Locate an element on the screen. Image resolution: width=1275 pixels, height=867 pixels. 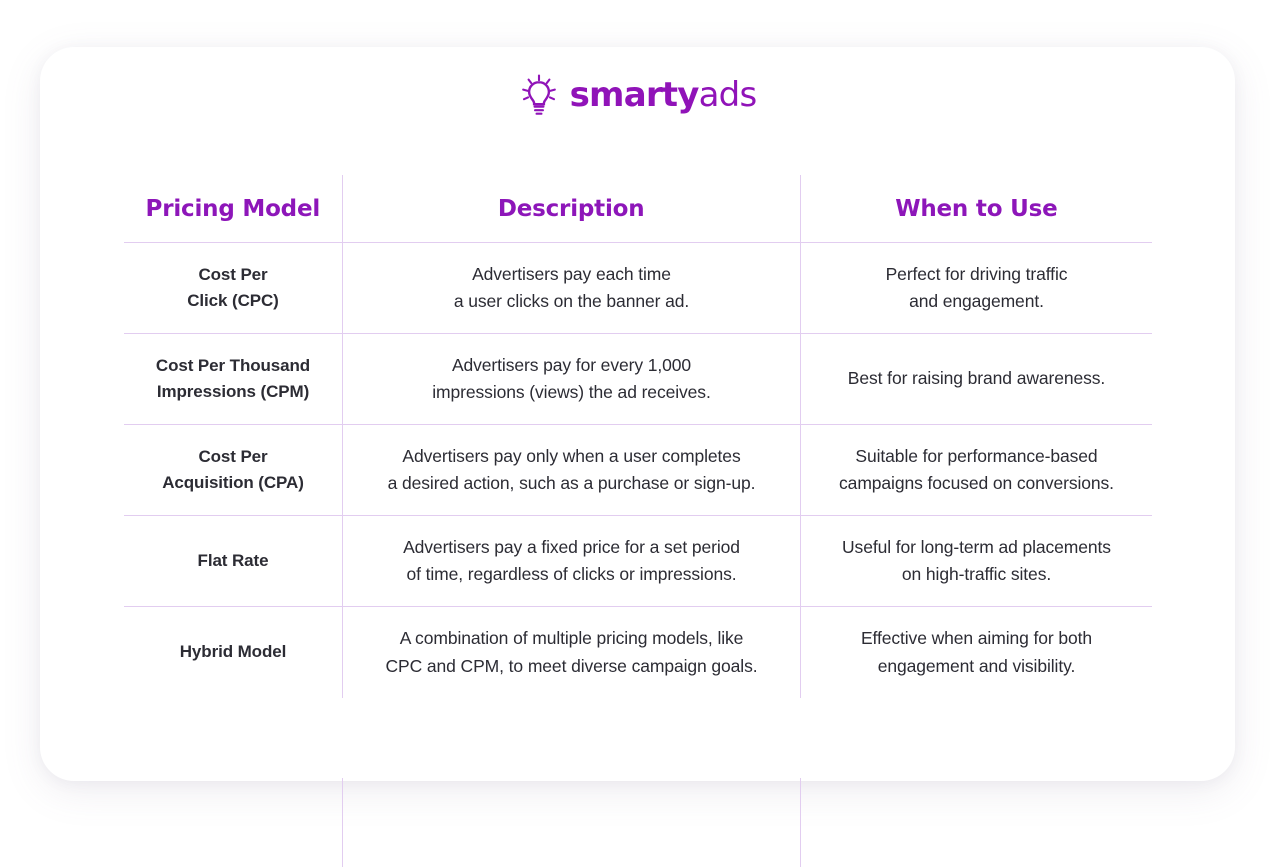
text-line: Advertisers pay for every 1,000 is located at coordinates (571, 364).